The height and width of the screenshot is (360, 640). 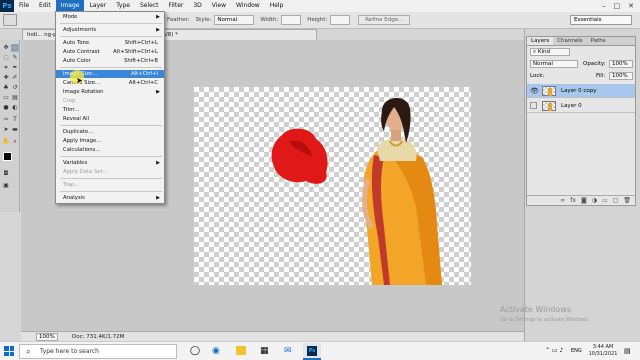 I want to click on workspace-select: Essentials, so click(x=601, y=20).